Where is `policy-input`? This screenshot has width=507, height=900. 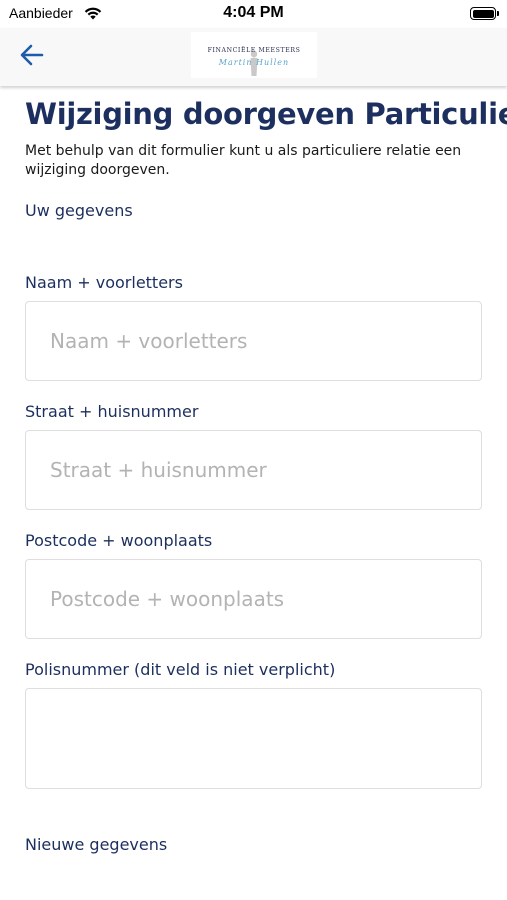 policy-input is located at coordinates (253, 738).